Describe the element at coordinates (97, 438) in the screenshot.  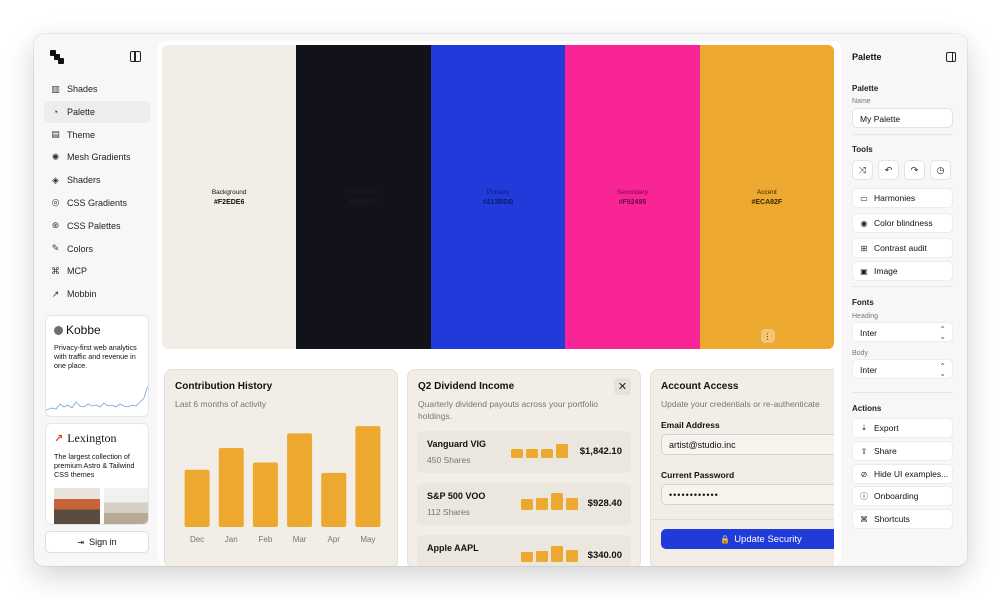
I see `ad-lexington-title: ↗ Lexington` at that location.